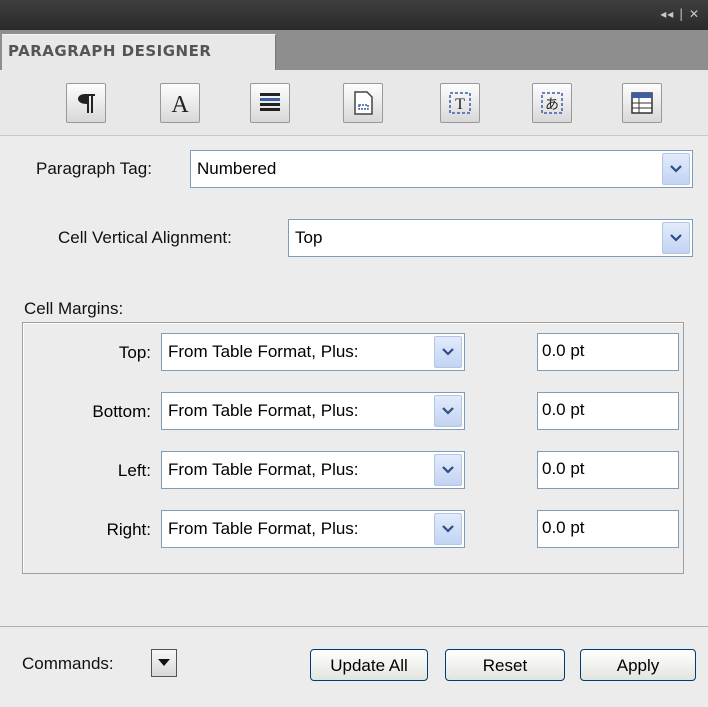 This screenshot has height=707, width=708. I want to click on margin-left-input: 0.0 pt, so click(608, 470).